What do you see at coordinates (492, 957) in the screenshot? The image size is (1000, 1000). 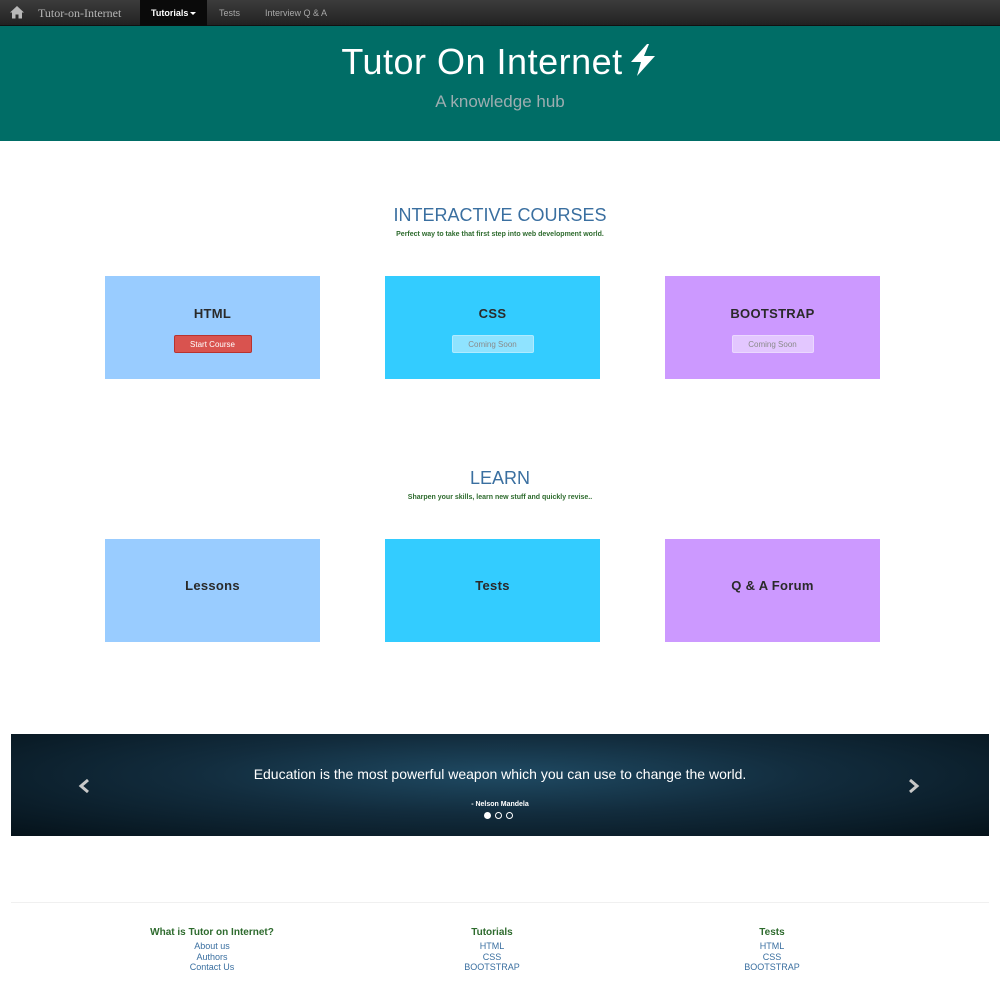 I see `footer-link-css-tutorial: CSS` at bounding box center [492, 957].